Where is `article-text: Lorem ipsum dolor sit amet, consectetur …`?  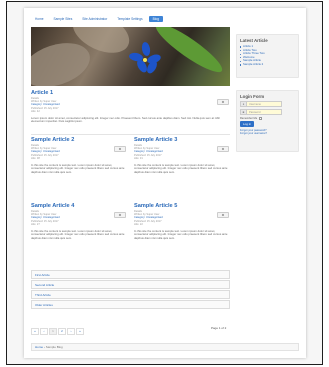
article-text: Lorem ipsum dolor sit amet, consectetur … is located at coordinates (126, 120).